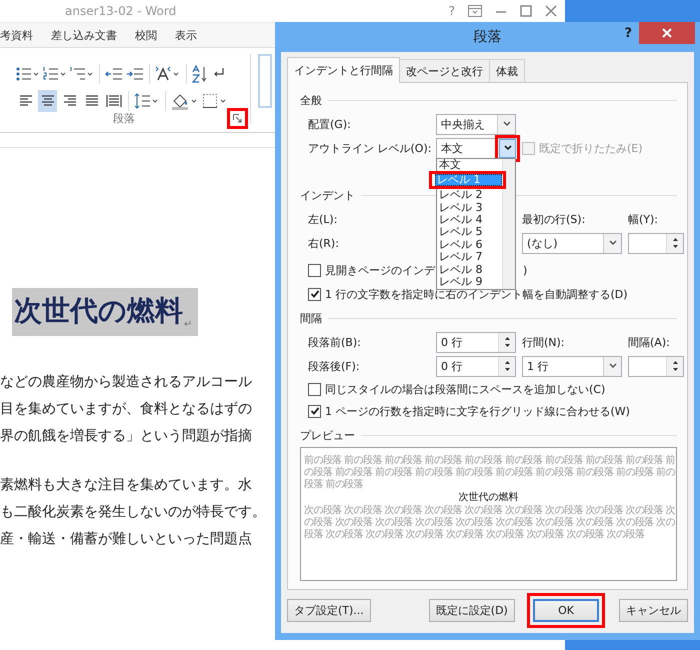 This screenshot has width=700, height=650. I want to click on section-heading: プレビュー, so click(327, 435).